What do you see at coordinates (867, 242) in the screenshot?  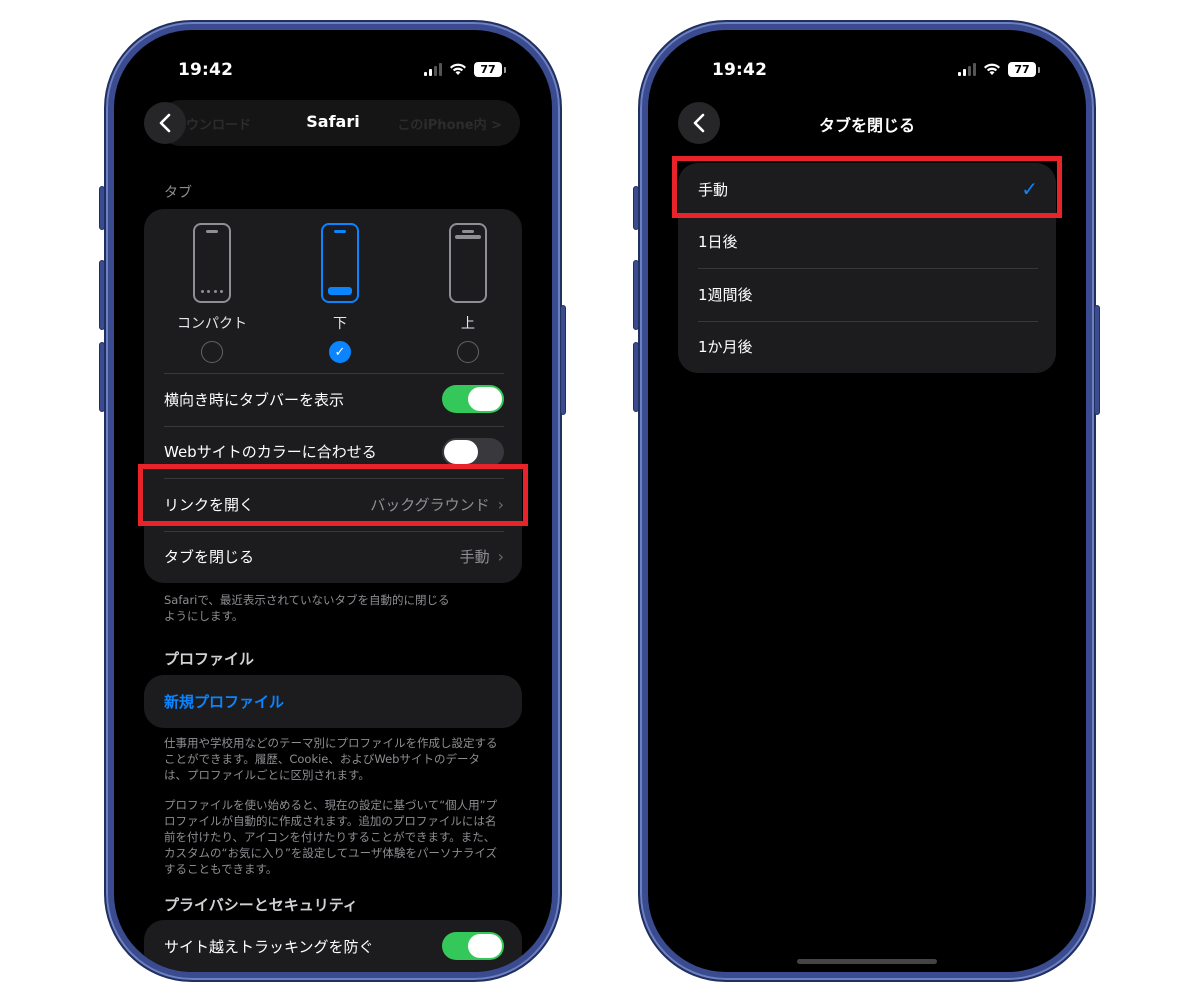 I see `option-1-day: 1日後` at bounding box center [867, 242].